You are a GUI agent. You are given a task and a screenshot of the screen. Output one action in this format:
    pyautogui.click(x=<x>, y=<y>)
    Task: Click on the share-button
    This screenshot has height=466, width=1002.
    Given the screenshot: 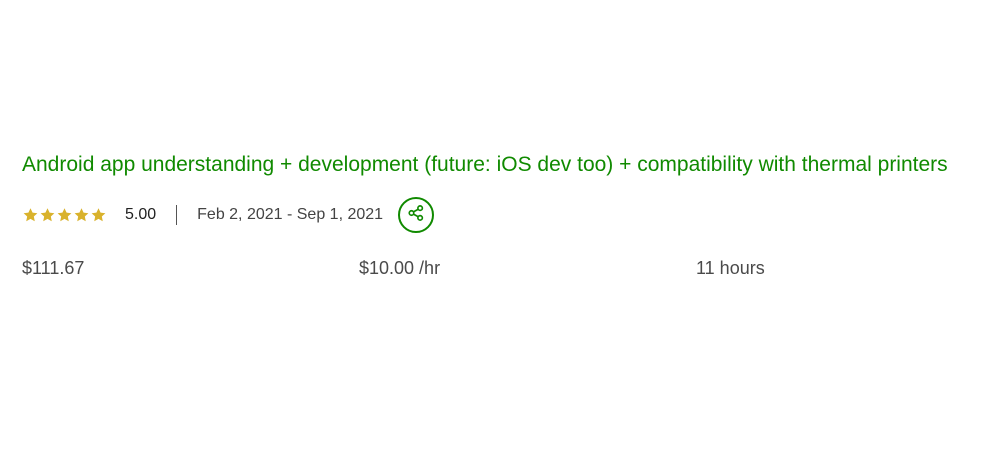 What is the action you would take?
    pyautogui.click(x=416, y=215)
    